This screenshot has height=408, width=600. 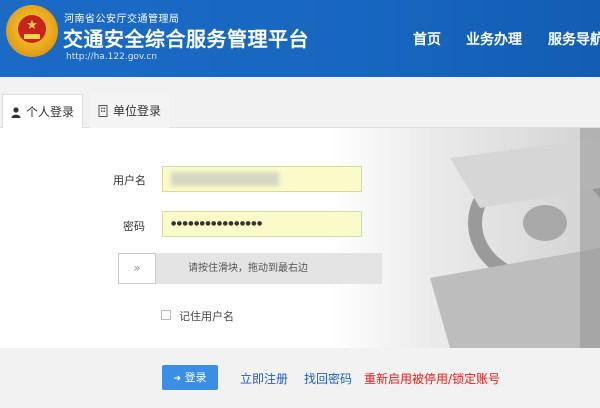 I want to click on nav-business: 业务办理, so click(x=494, y=39).